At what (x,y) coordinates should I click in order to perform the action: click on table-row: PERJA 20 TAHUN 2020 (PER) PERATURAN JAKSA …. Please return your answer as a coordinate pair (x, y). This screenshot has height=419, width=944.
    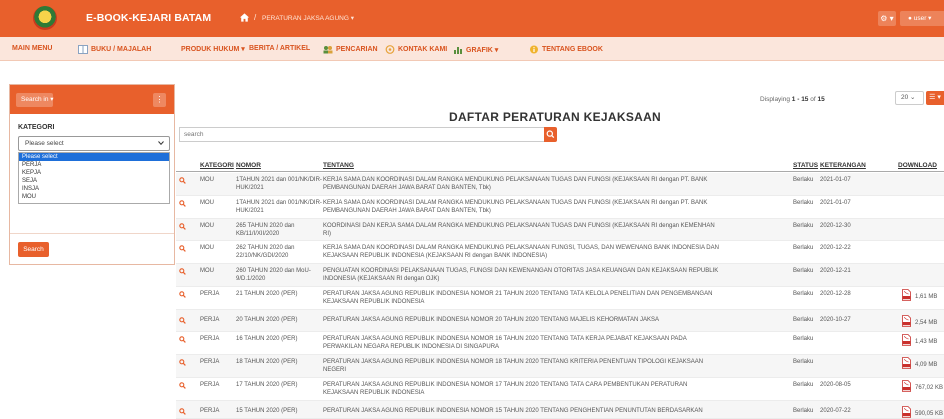
    Looking at the image, I should click on (560, 321).